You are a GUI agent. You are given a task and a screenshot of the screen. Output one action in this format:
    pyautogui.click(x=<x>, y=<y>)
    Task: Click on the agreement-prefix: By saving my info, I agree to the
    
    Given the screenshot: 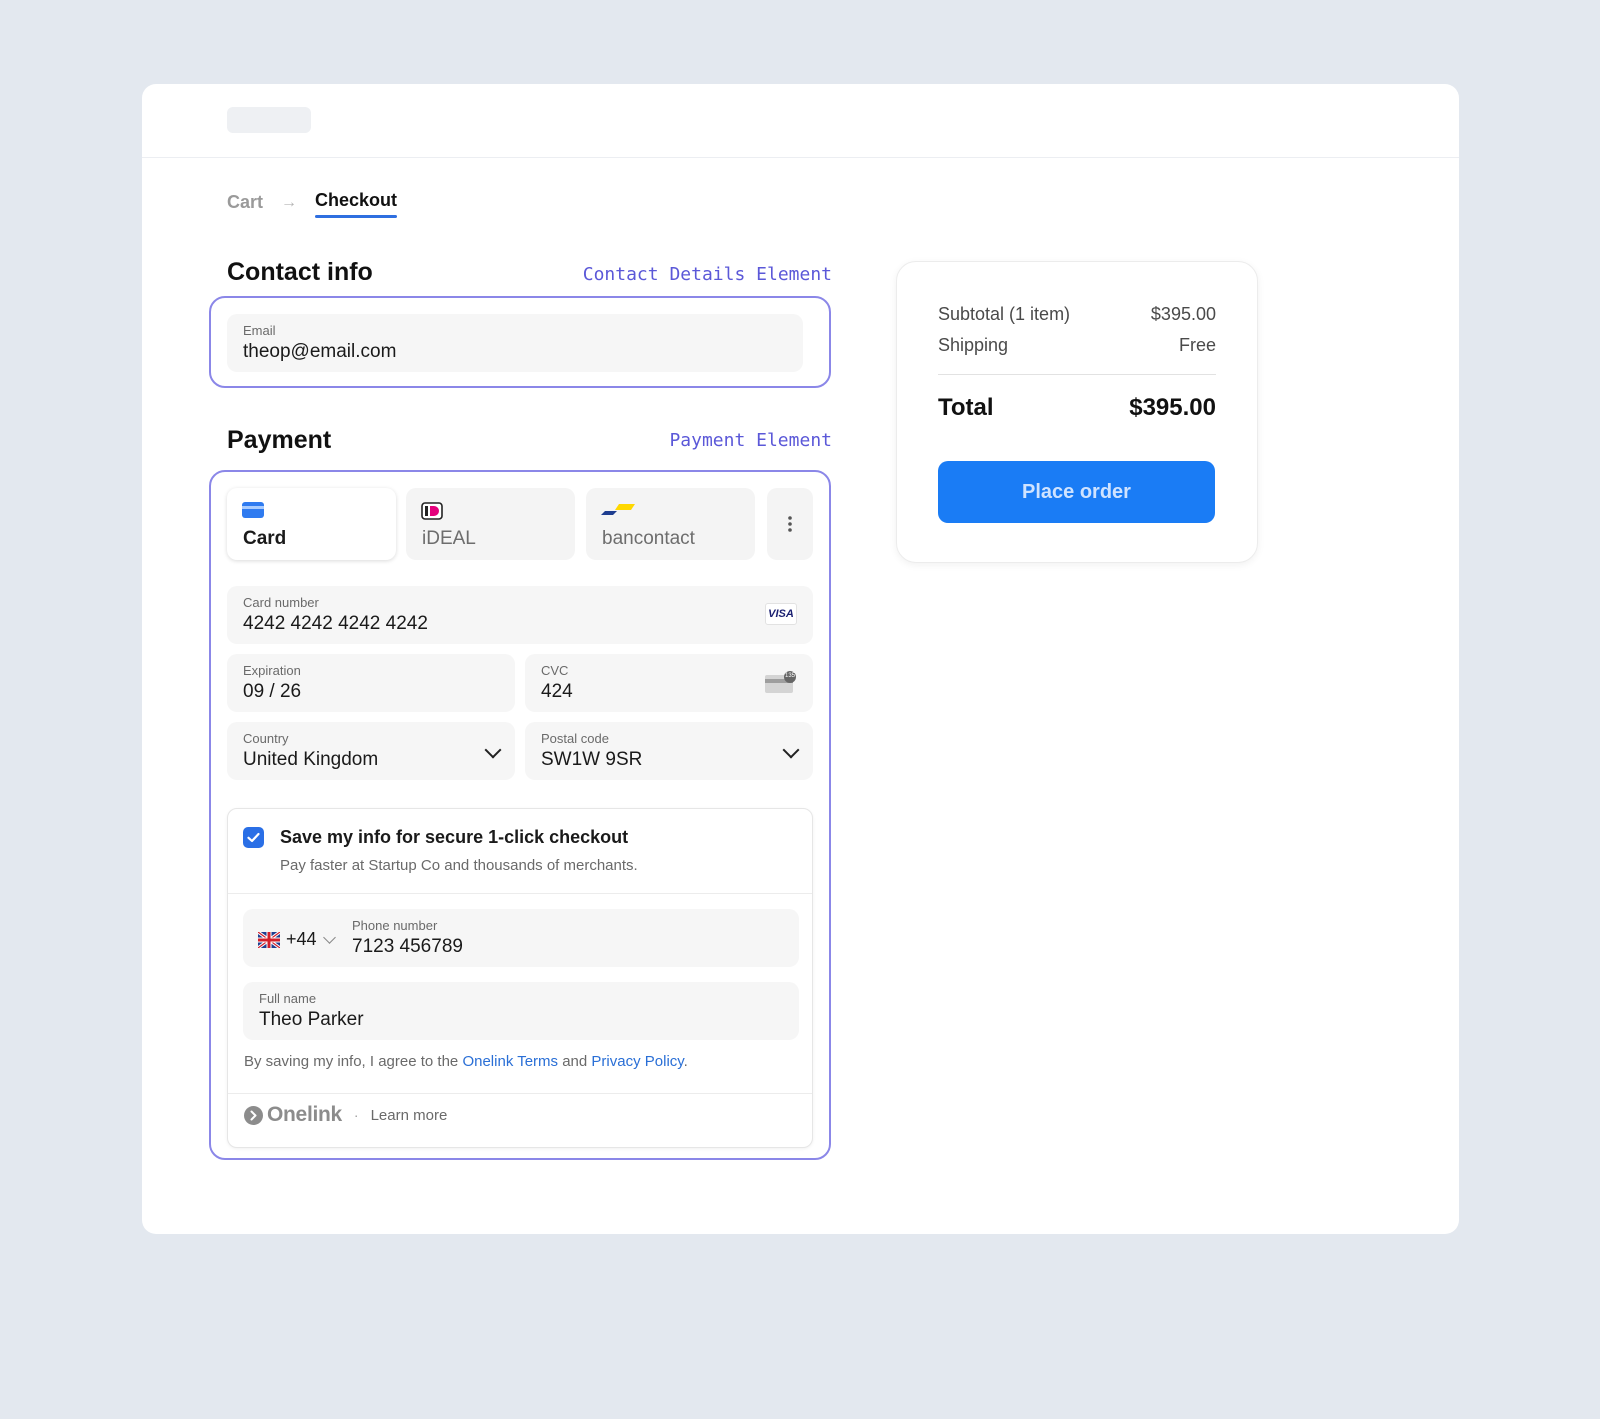 What is the action you would take?
    pyautogui.click(x=353, y=1061)
    